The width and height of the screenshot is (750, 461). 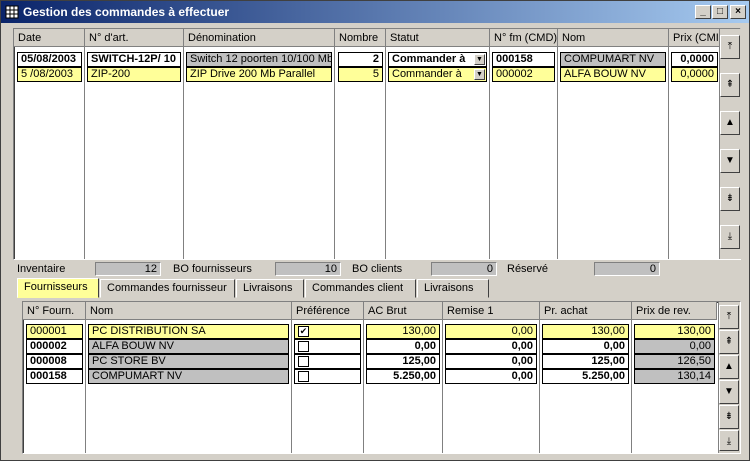 I want to click on col-denomination: Dénomination, so click(x=259, y=38).